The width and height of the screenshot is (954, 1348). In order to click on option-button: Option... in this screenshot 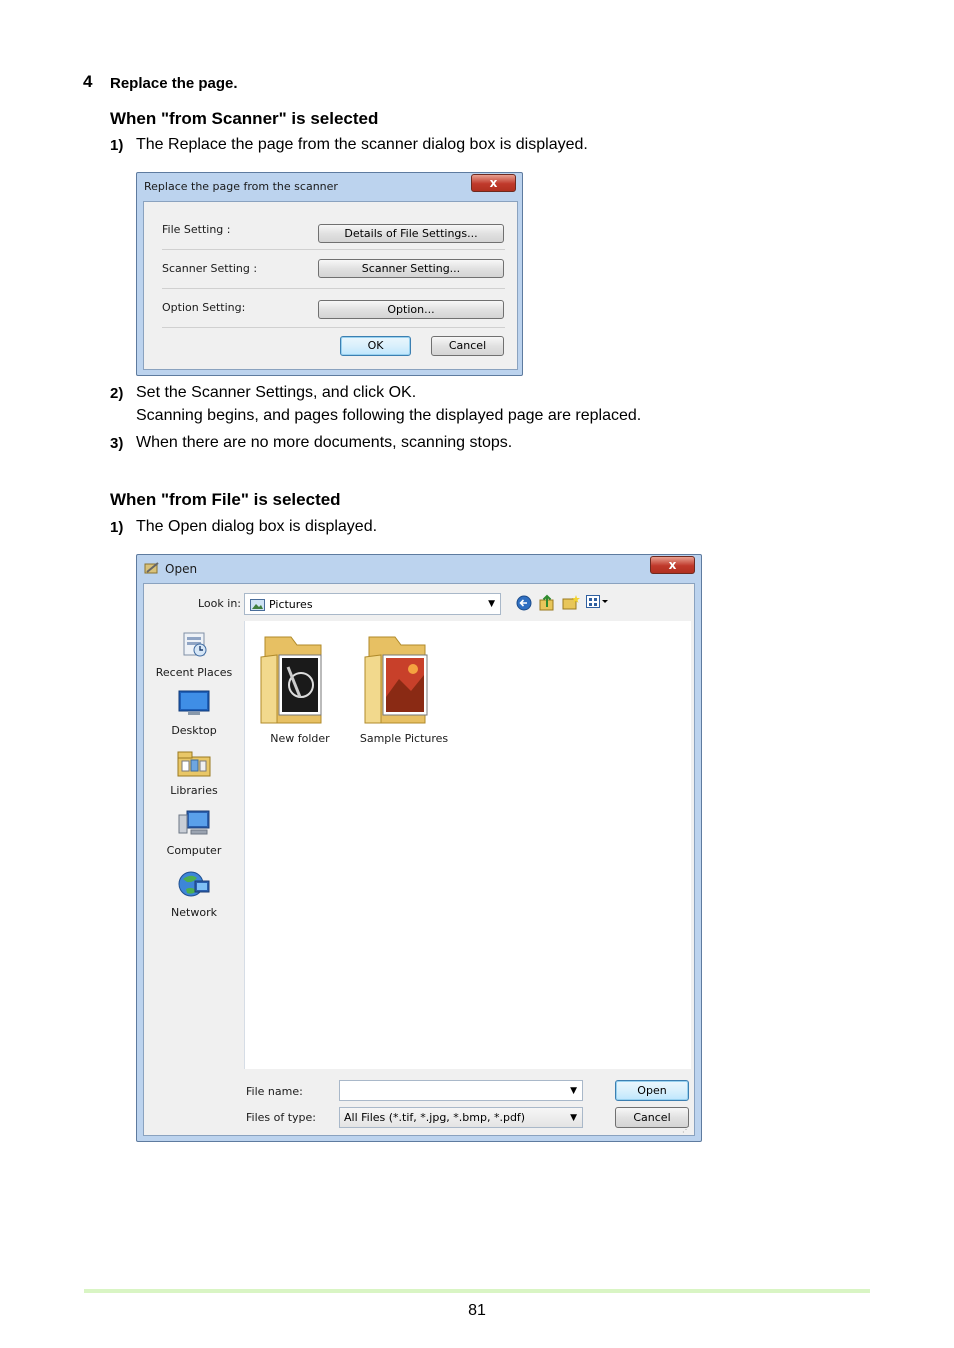, I will do `click(411, 309)`.